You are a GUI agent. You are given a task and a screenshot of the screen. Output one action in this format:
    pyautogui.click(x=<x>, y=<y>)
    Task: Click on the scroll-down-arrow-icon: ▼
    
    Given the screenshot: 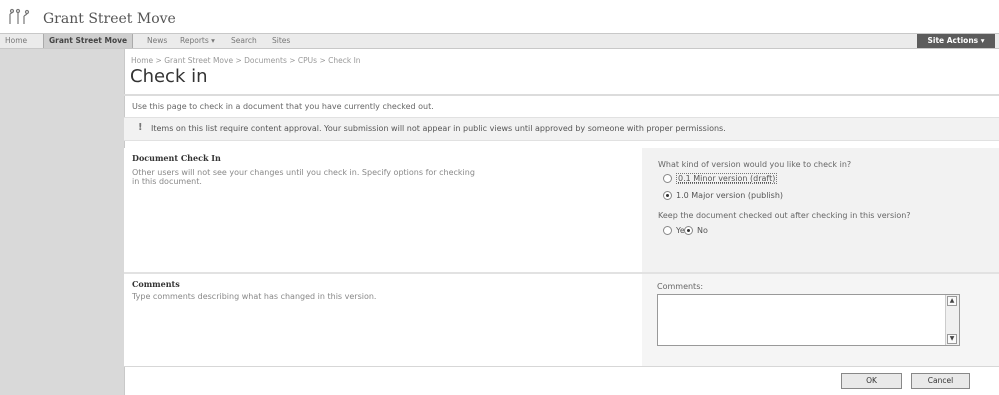 What is the action you would take?
    pyautogui.click(x=952, y=339)
    